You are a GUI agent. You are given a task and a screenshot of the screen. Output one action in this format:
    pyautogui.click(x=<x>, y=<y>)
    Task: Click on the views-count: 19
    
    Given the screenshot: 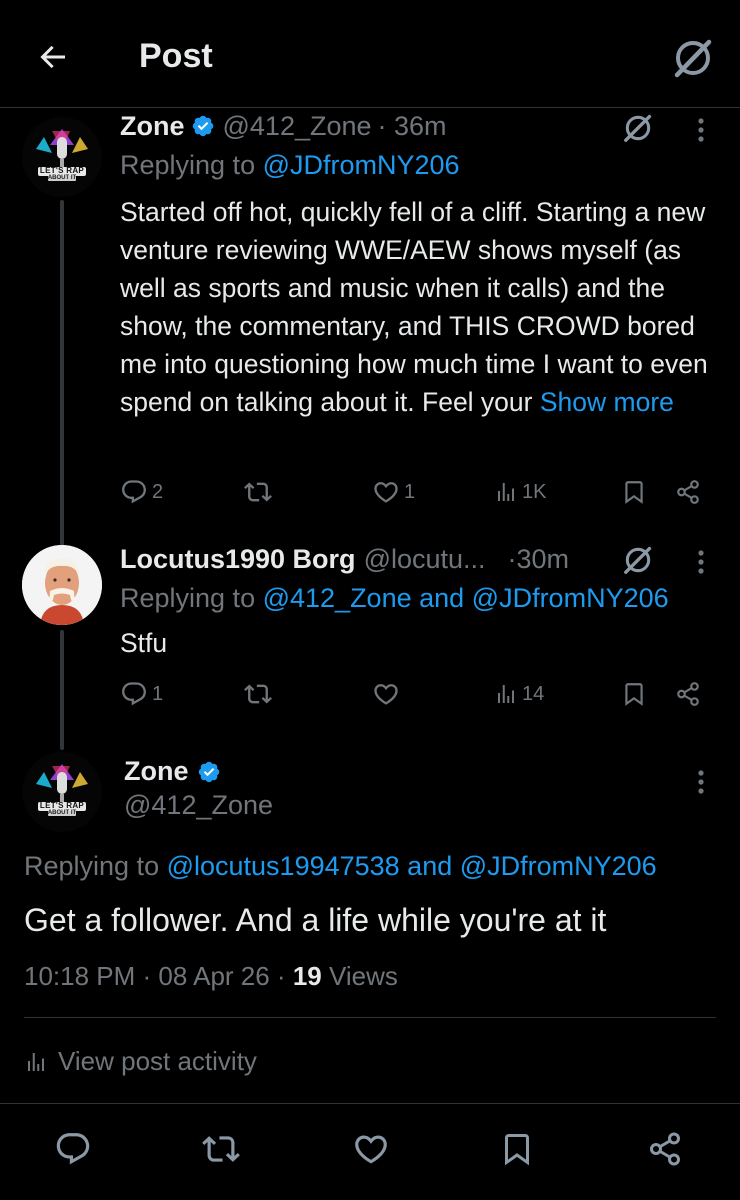 What is the action you would take?
    pyautogui.click(x=307, y=976)
    